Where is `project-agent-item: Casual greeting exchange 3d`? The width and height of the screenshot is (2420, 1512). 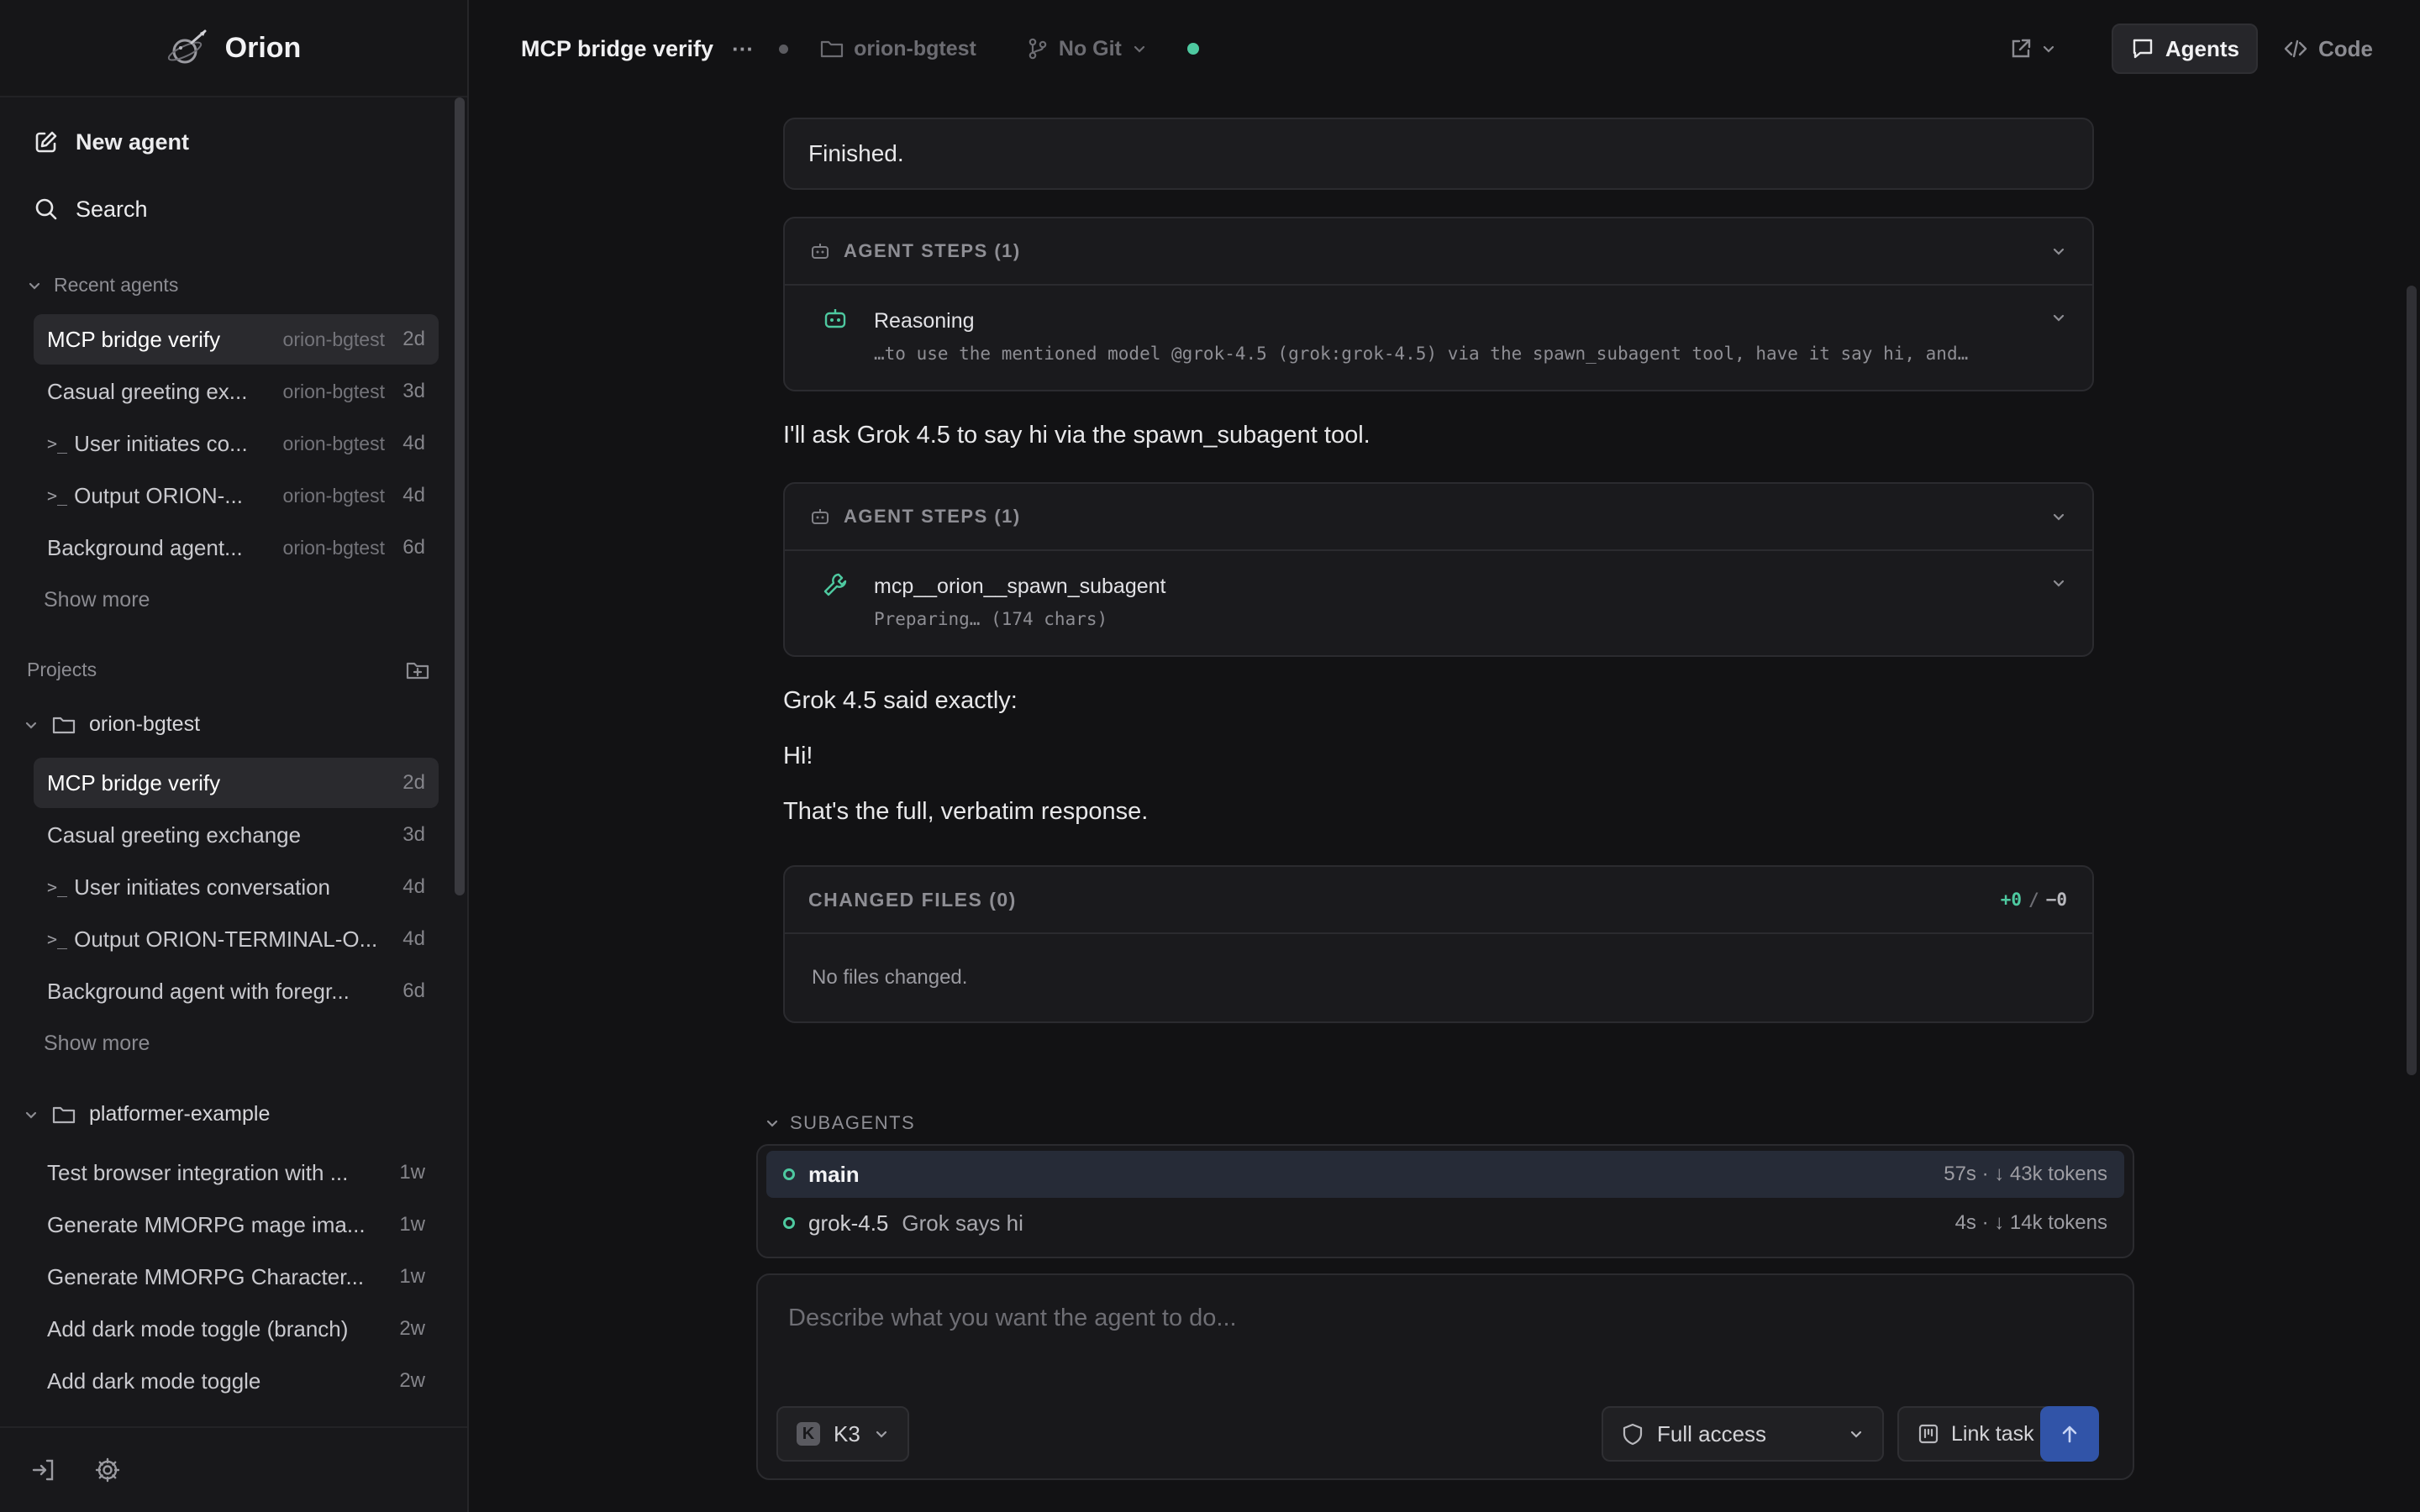
project-agent-item: Casual greeting exchange 3d is located at coordinates (236, 835).